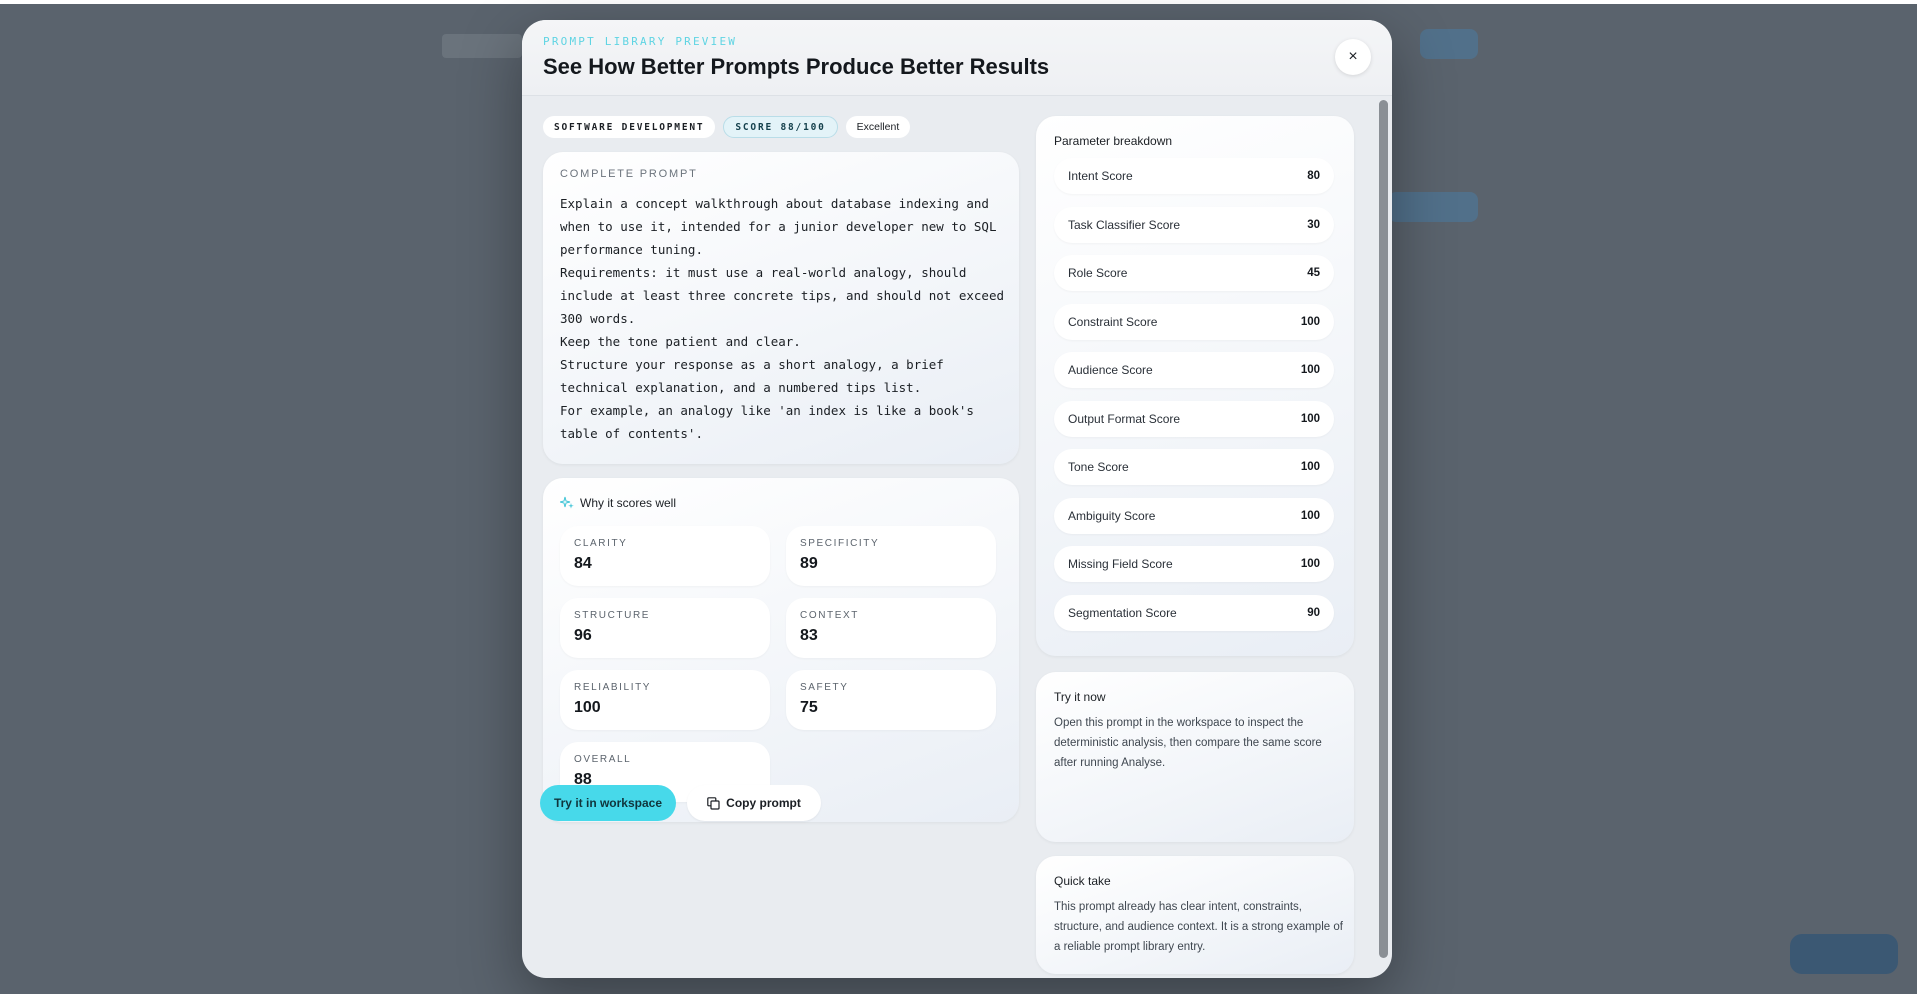 Image resolution: width=1917 pixels, height=994 pixels. What do you see at coordinates (612, 615) in the screenshot?
I see `metric-label: STRUCTURE` at bounding box center [612, 615].